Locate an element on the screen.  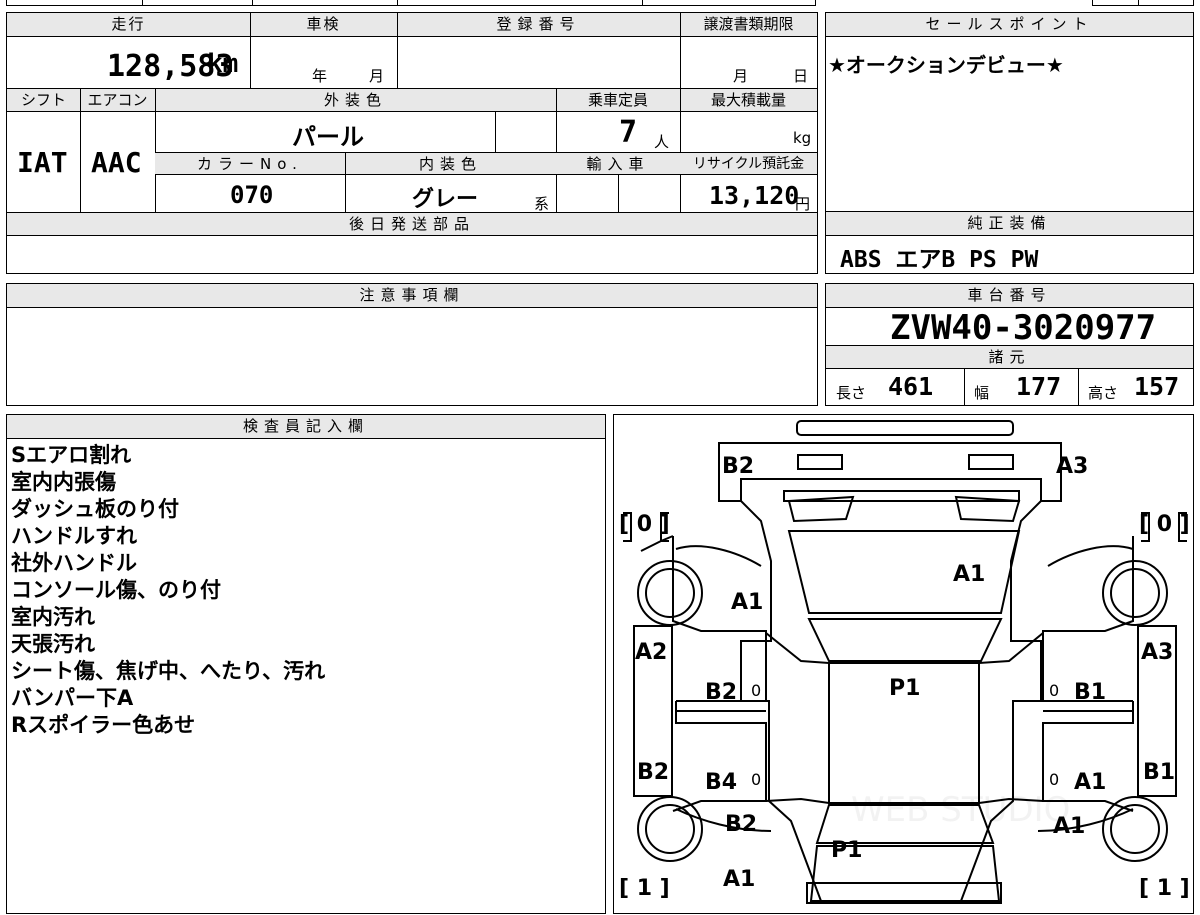
mark-left-front-door-zero: 0 is located at coordinates (756, 690).